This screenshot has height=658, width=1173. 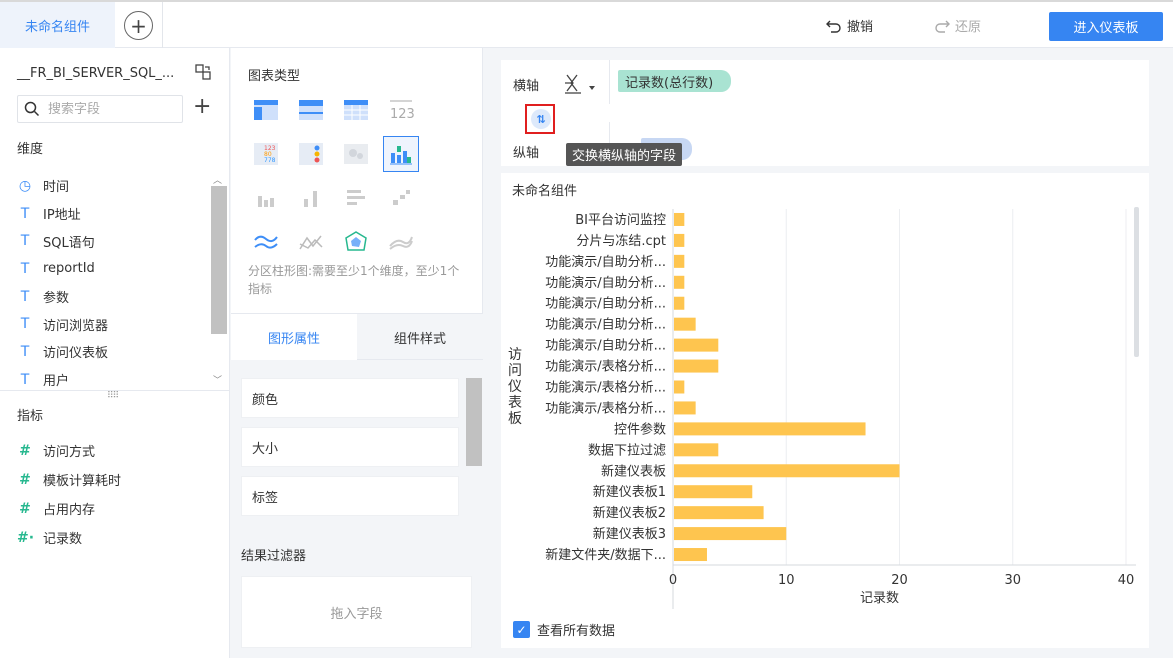 What do you see at coordinates (620, 220) in the screenshot?
I see `category-label: BI平台访问监控` at bounding box center [620, 220].